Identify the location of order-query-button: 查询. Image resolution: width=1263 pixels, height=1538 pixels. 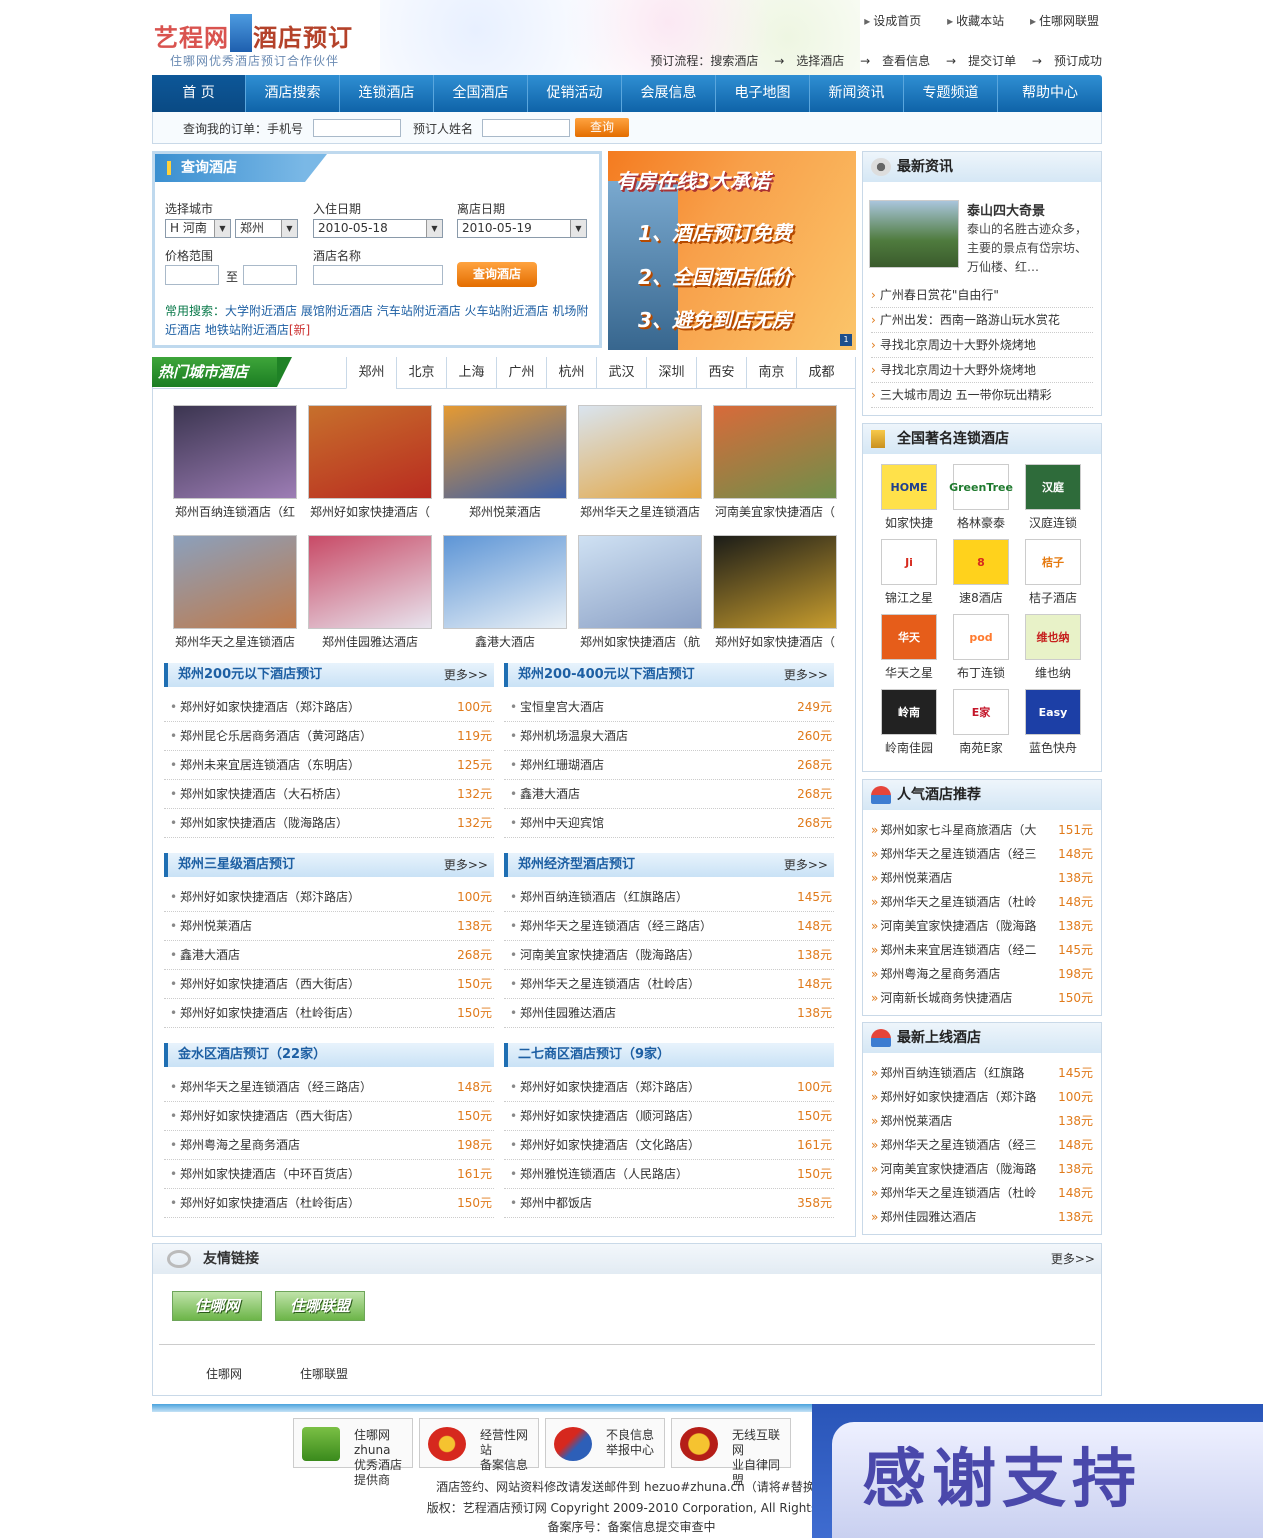
(602, 127).